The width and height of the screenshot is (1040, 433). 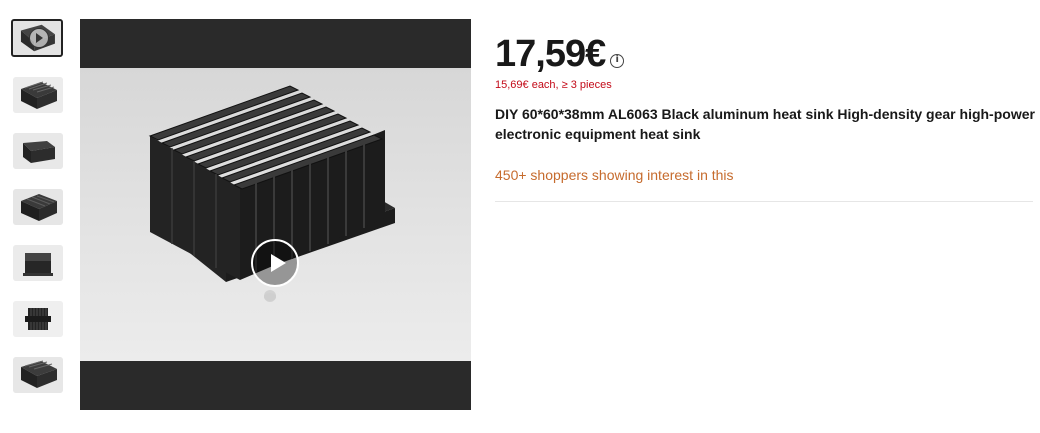 I want to click on price: 17,59€, so click(x=550, y=54).